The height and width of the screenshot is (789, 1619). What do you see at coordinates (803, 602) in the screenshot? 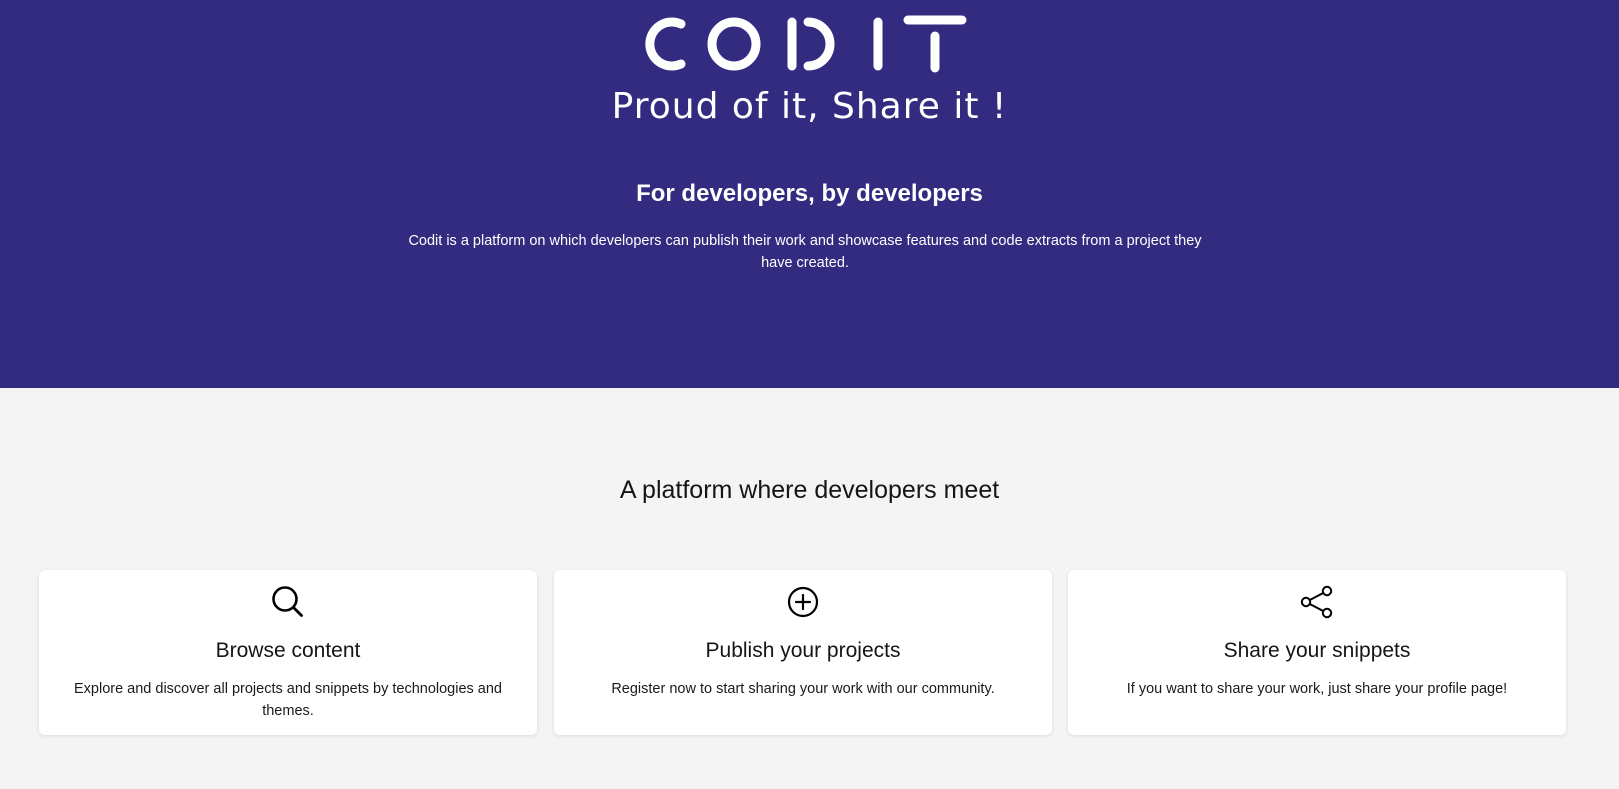
I see `plus-circle-icon` at bounding box center [803, 602].